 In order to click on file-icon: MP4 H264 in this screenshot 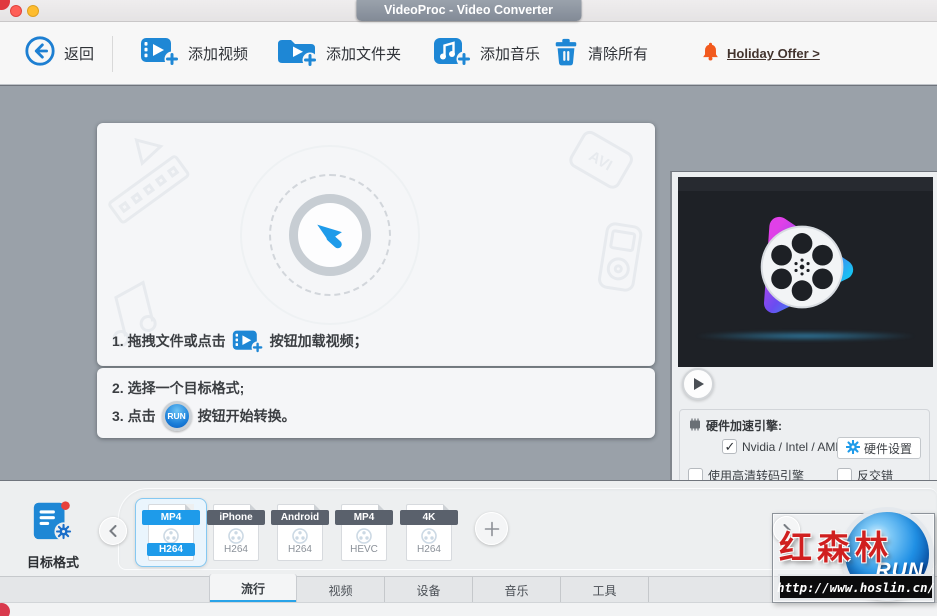, I will do `click(171, 532)`.